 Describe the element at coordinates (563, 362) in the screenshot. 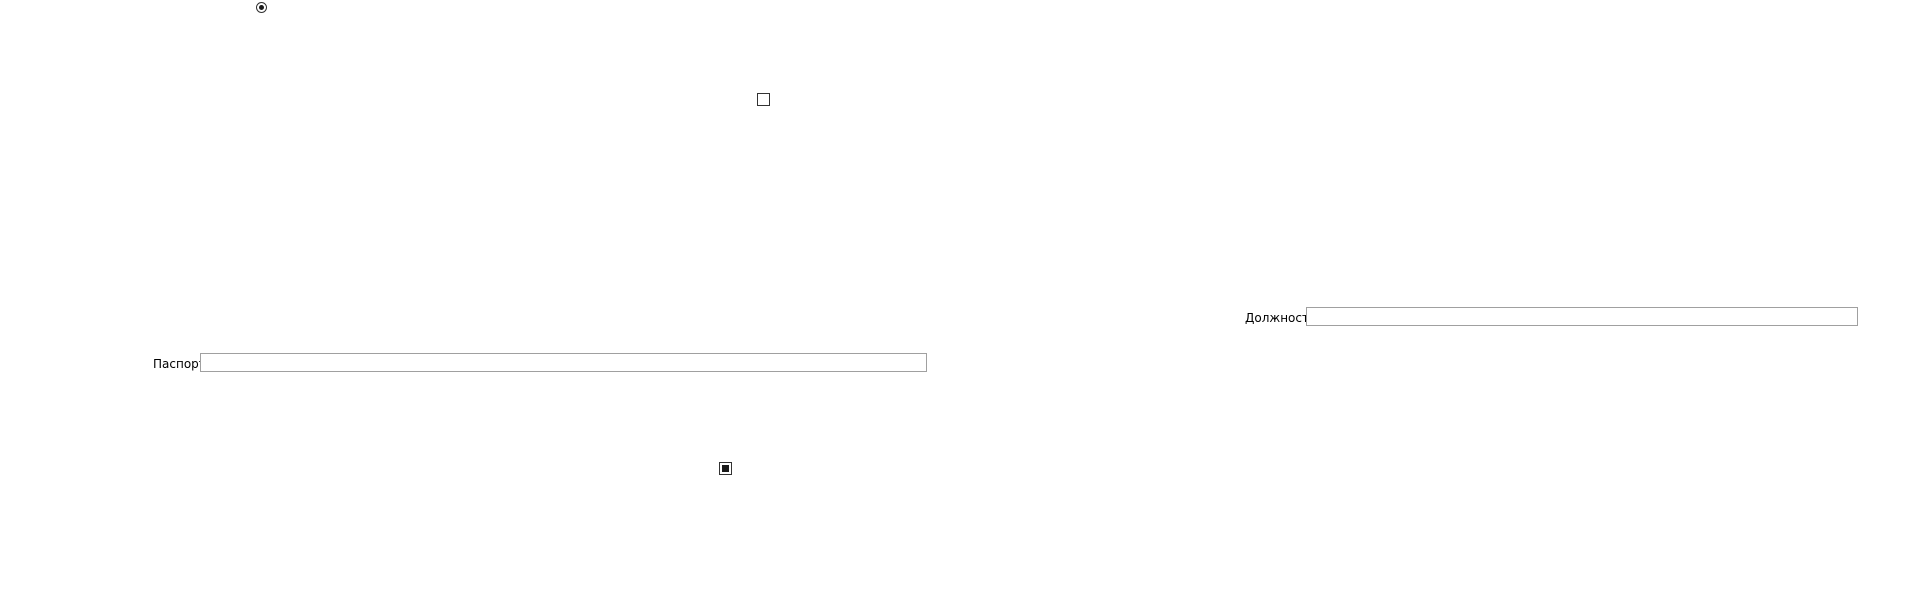

I see `passport-input` at that location.